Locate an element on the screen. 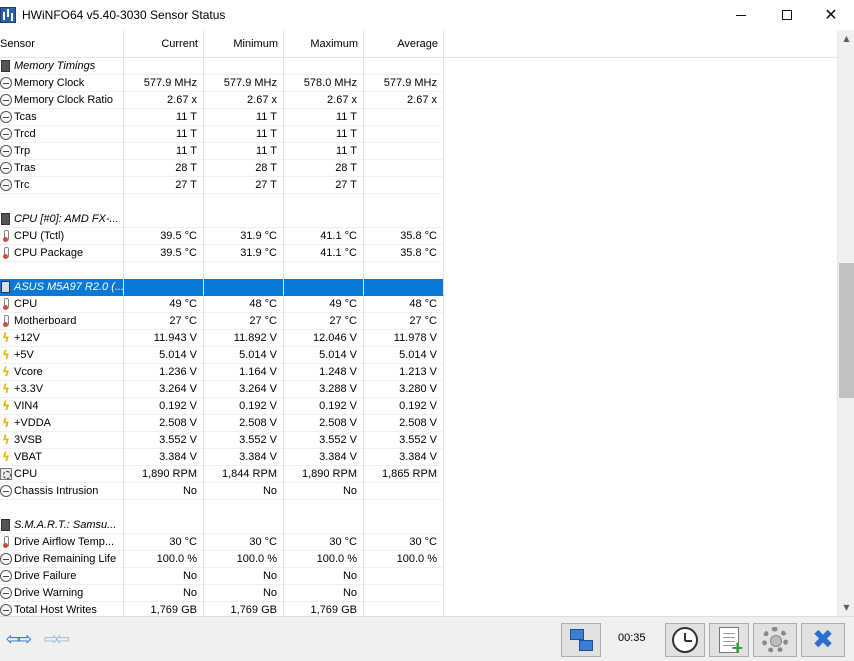 Image resolution: width=854 pixels, height=661 pixels. maximize-button is located at coordinates (787, 15).